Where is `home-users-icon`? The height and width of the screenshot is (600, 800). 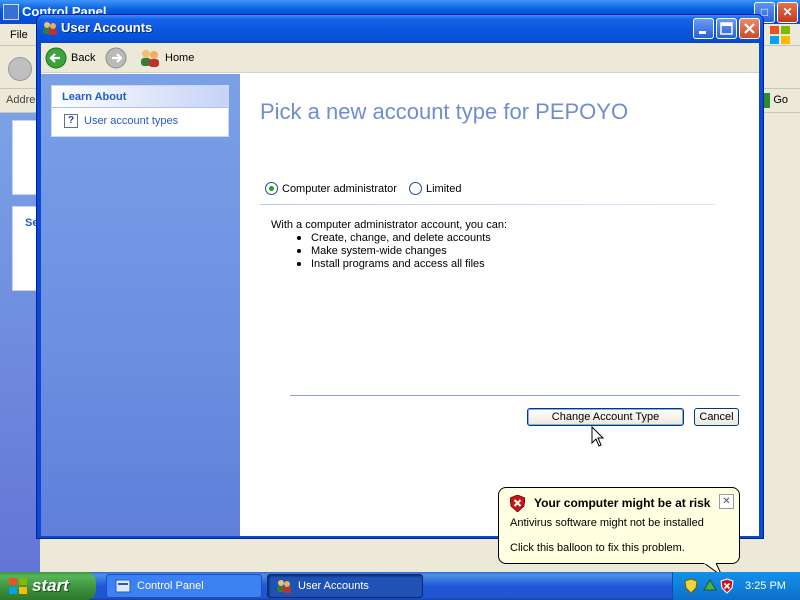
home-users-icon is located at coordinates (150, 58).